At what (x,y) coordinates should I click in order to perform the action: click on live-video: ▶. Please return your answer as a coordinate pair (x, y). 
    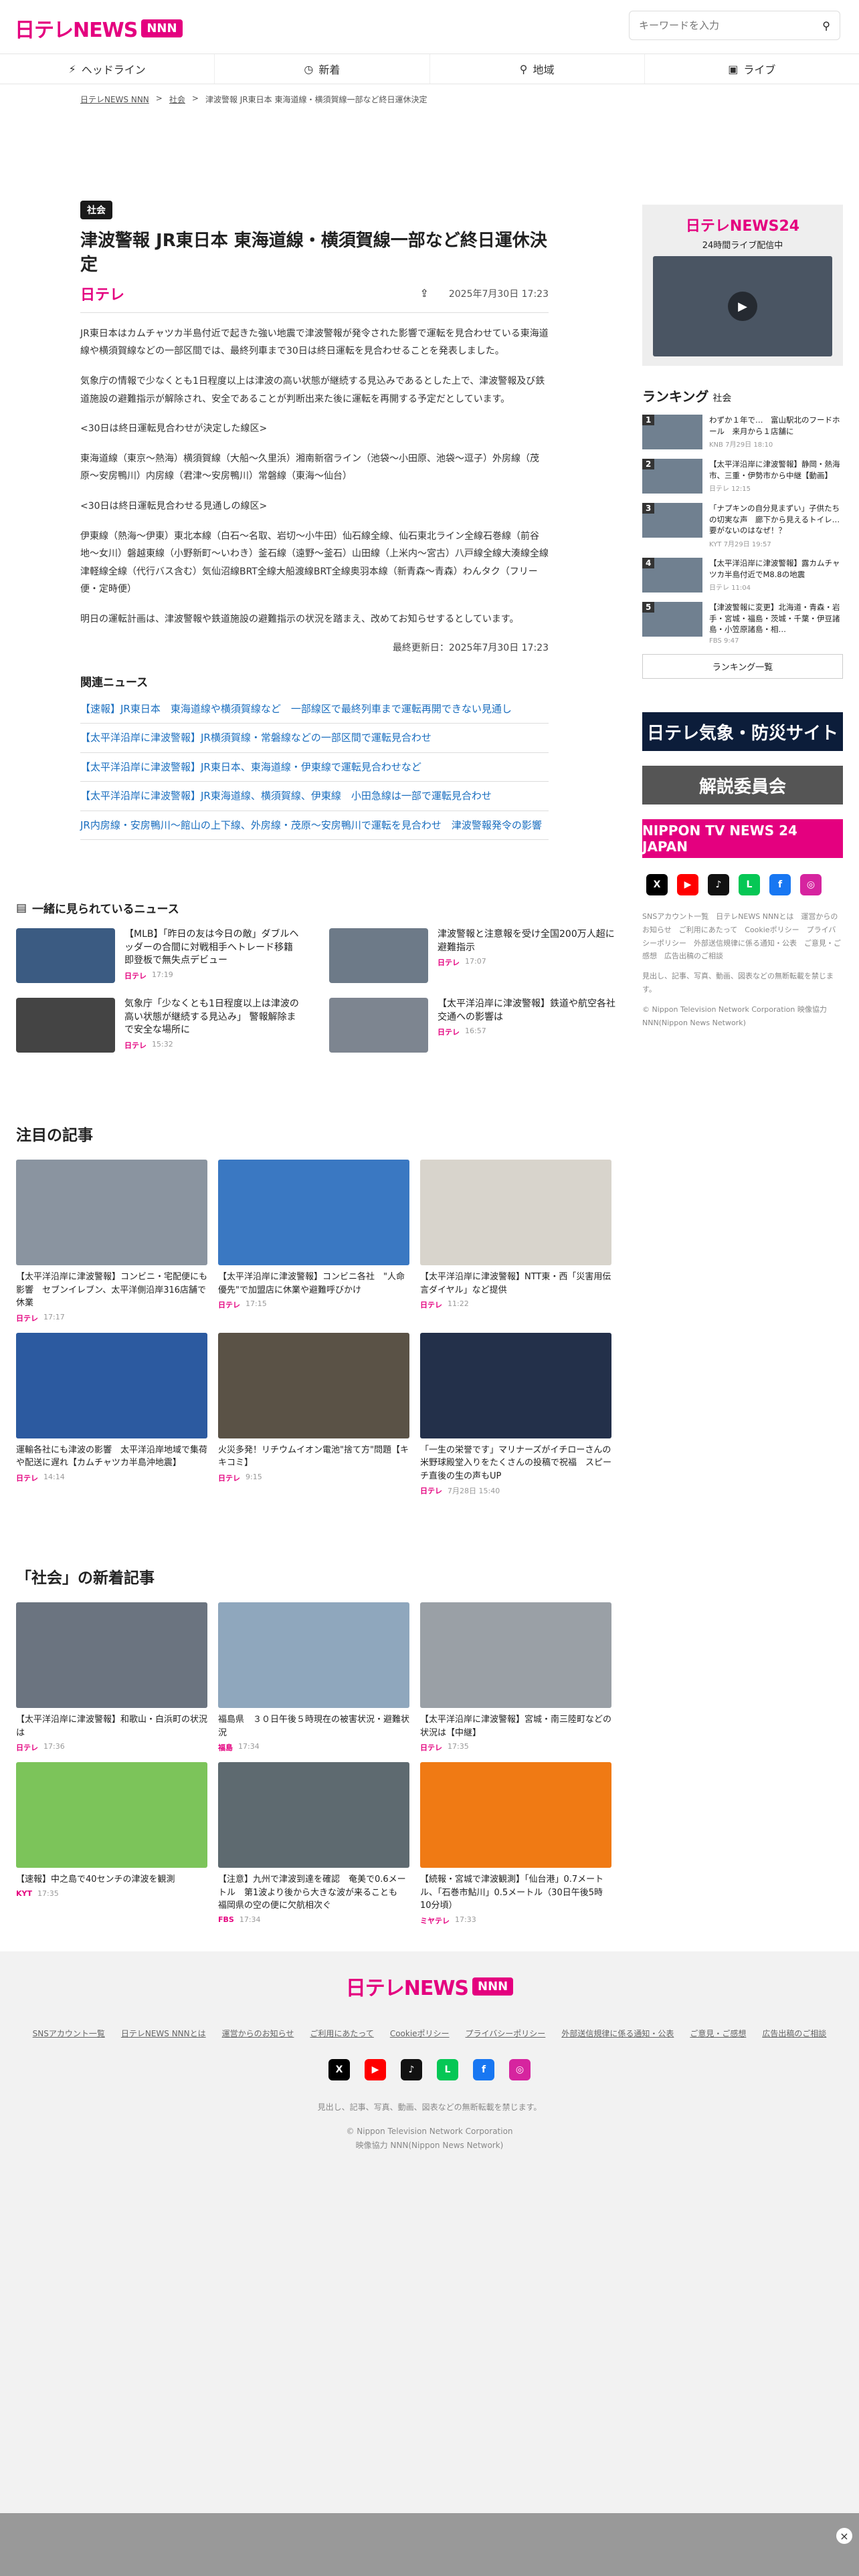
    Looking at the image, I should click on (742, 306).